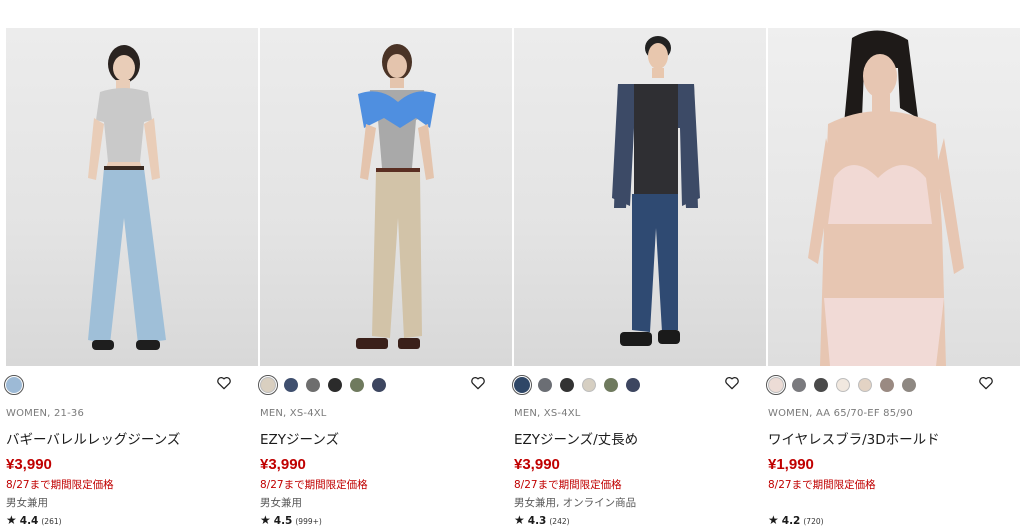 This screenshot has width=1024, height=531. What do you see at coordinates (640, 520) in the screenshot?
I see `product-rating: ★ 4.3 (242)` at bounding box center [640, 520].